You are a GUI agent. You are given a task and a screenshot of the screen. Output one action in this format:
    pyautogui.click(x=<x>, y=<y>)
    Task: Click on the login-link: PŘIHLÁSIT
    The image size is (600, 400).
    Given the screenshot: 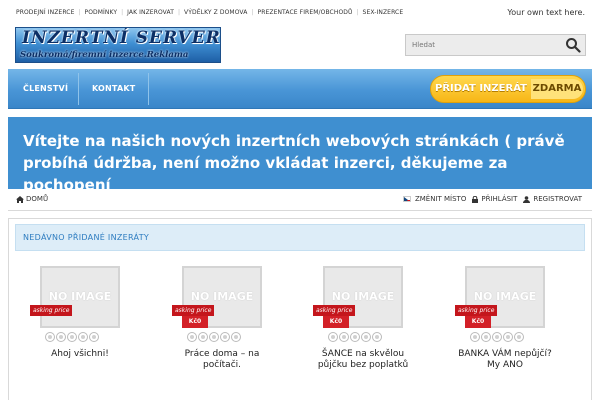 What is the action you would take?
    pyautogui.click(x=494, y=199)
    